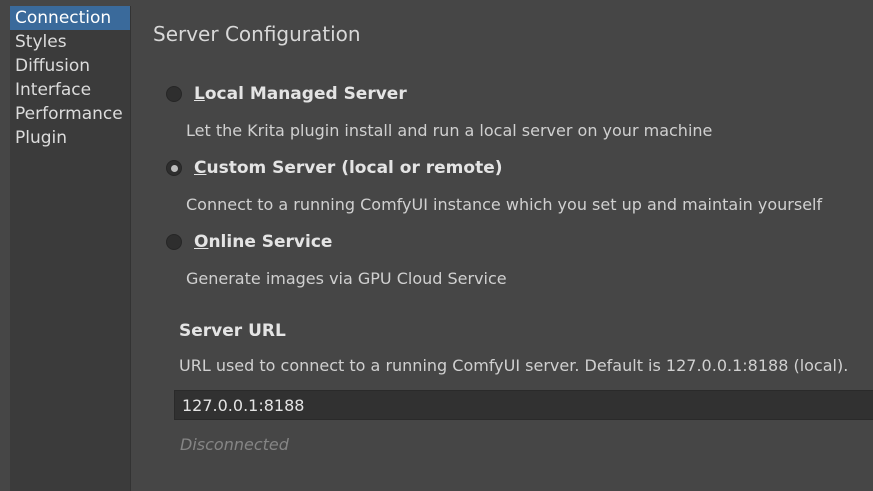 The height and width of the screenshot is (491, 873). I want to click on local-managed-server-label: Local Managed Server, so click(300, 94).